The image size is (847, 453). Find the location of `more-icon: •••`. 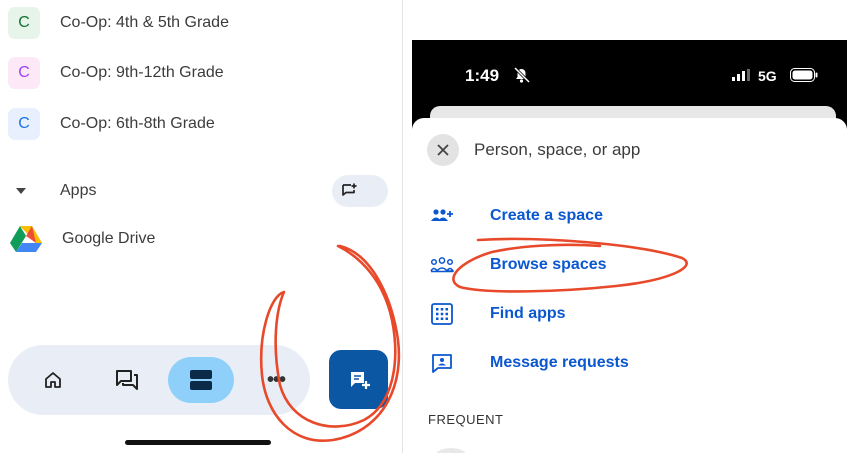

more-icon: ••• is located at coordinates (276, 380).